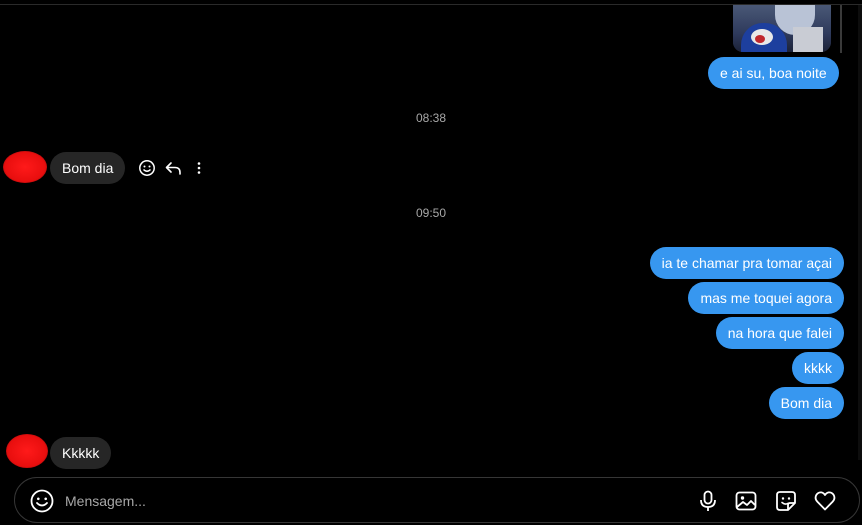 The width and height of the screenshot is (862, 525). I want to click on heart-icon, so click(825, 501).